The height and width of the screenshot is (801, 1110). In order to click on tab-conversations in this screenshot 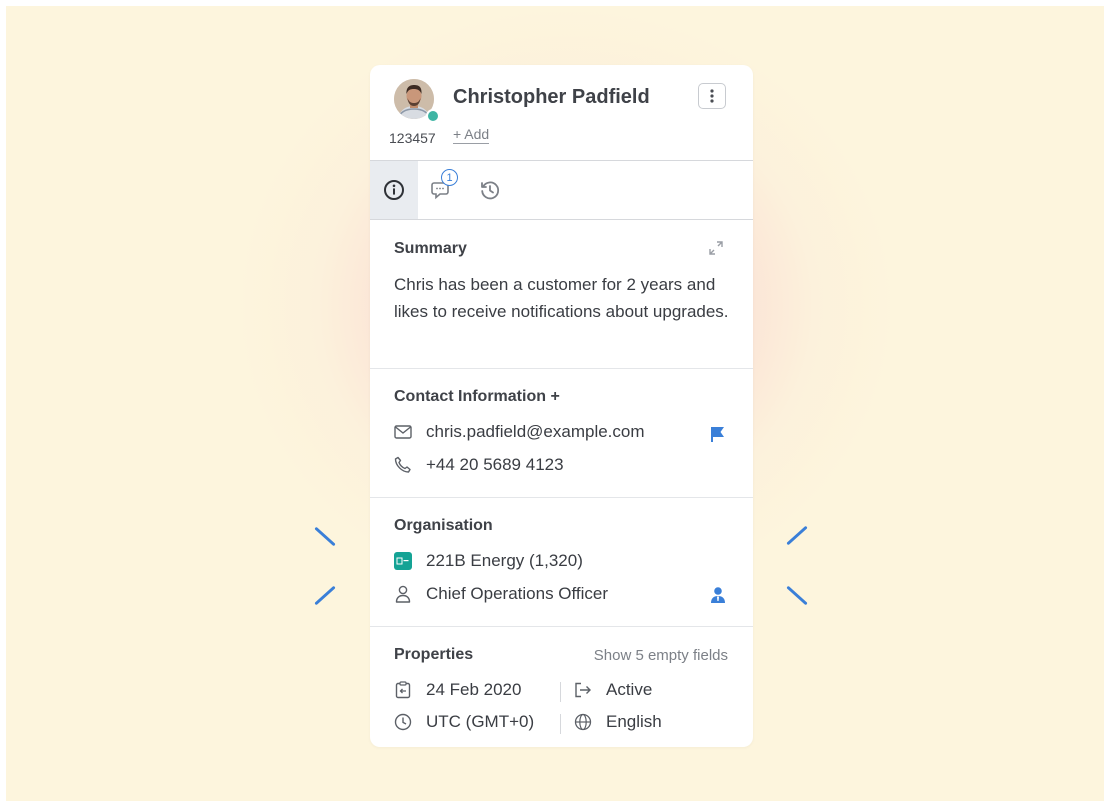, I will do `click(442, 190)`.